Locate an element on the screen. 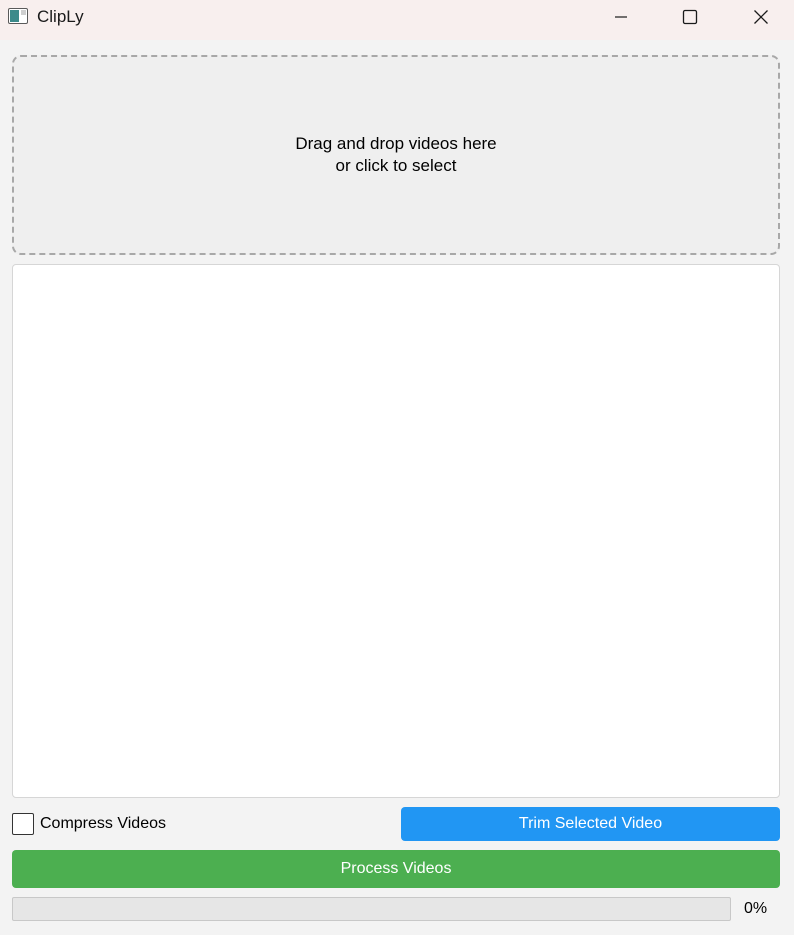 This screenshot has width=794, height=935. app-window-icon is located at coordinates (18, 16).